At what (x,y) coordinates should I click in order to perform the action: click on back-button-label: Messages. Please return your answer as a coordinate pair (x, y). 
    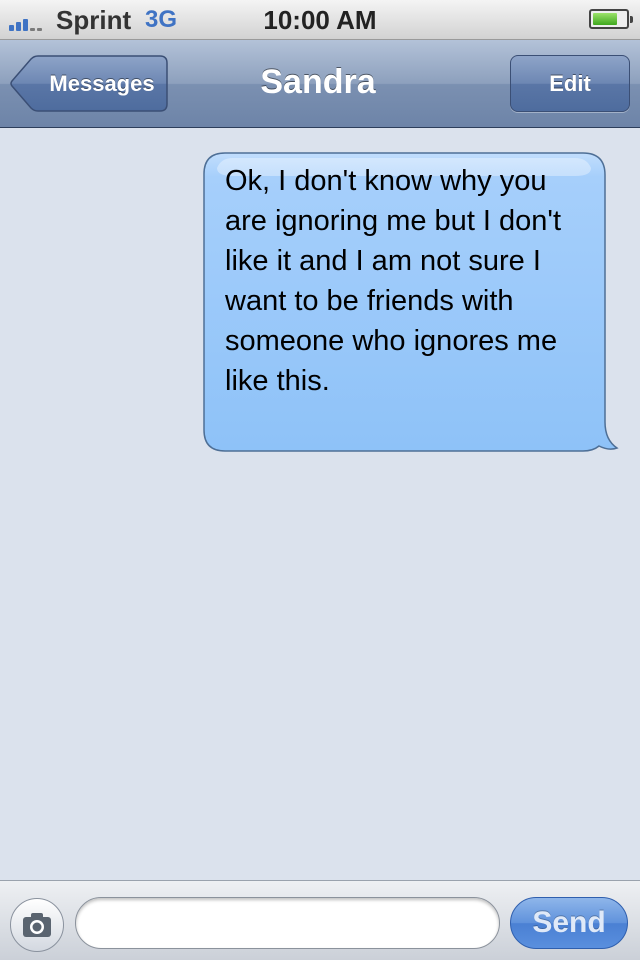
    Looking at the image, I should click on (102, 83).